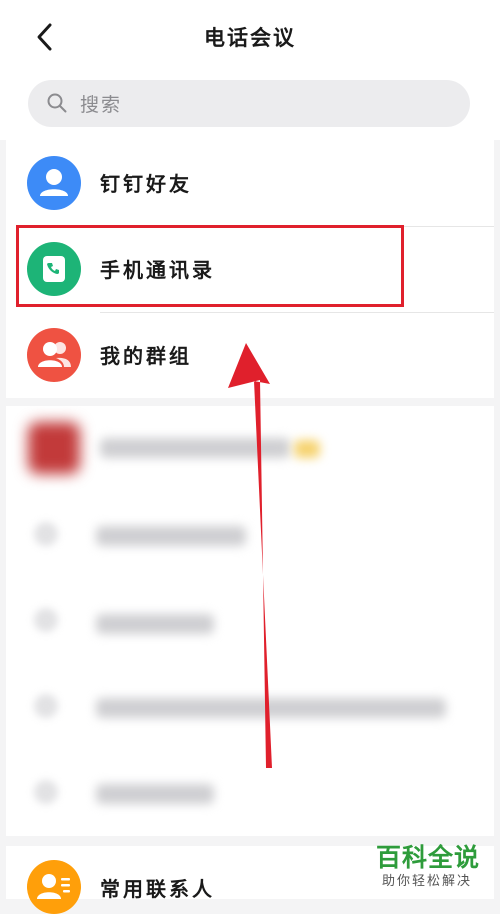 Image resolution: width=500 pixels, height=914 pixels. What do you see at coordinates (250, 355) in the screenshot?
I see `menu-item-my-groups: 我的群组` at bounding box center [250, 355].